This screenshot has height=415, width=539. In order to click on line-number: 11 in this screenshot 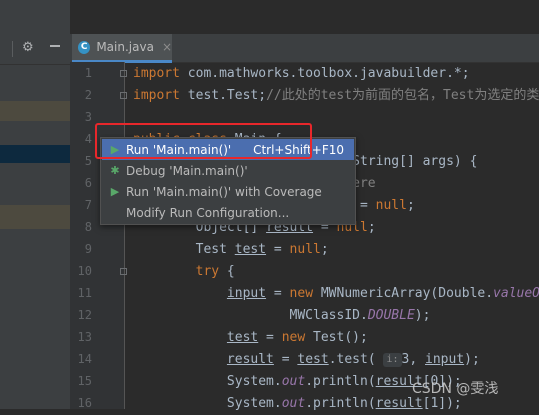, I will do `click(84, 293)`.